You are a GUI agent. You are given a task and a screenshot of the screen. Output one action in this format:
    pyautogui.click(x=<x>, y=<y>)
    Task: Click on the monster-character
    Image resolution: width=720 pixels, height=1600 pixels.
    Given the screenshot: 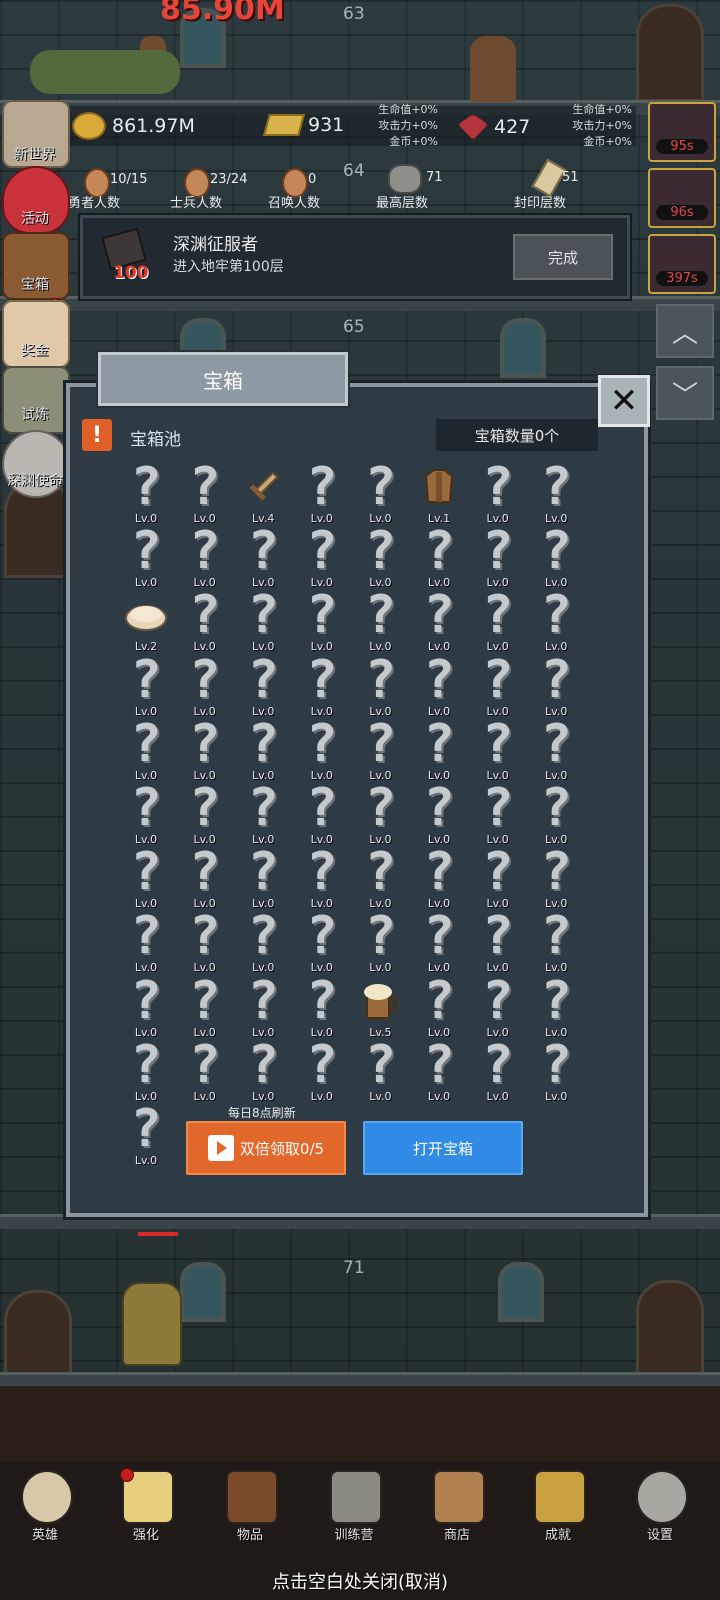 What is the action you would take?
    pyautogui.click(x=105, y=72)
    